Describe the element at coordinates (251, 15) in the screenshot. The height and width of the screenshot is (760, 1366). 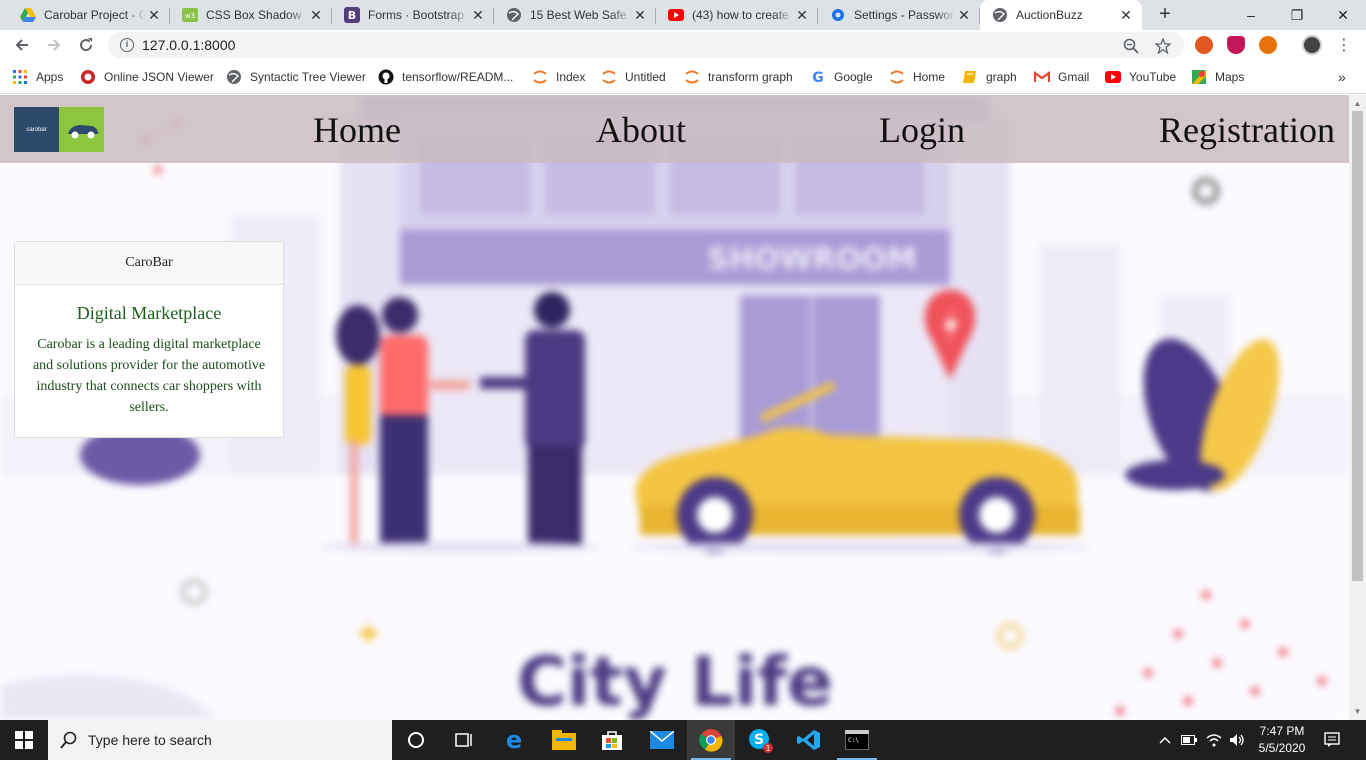
I see `tab-css-box-shadow: w3 CSS Box Shadow ✕` at that location.